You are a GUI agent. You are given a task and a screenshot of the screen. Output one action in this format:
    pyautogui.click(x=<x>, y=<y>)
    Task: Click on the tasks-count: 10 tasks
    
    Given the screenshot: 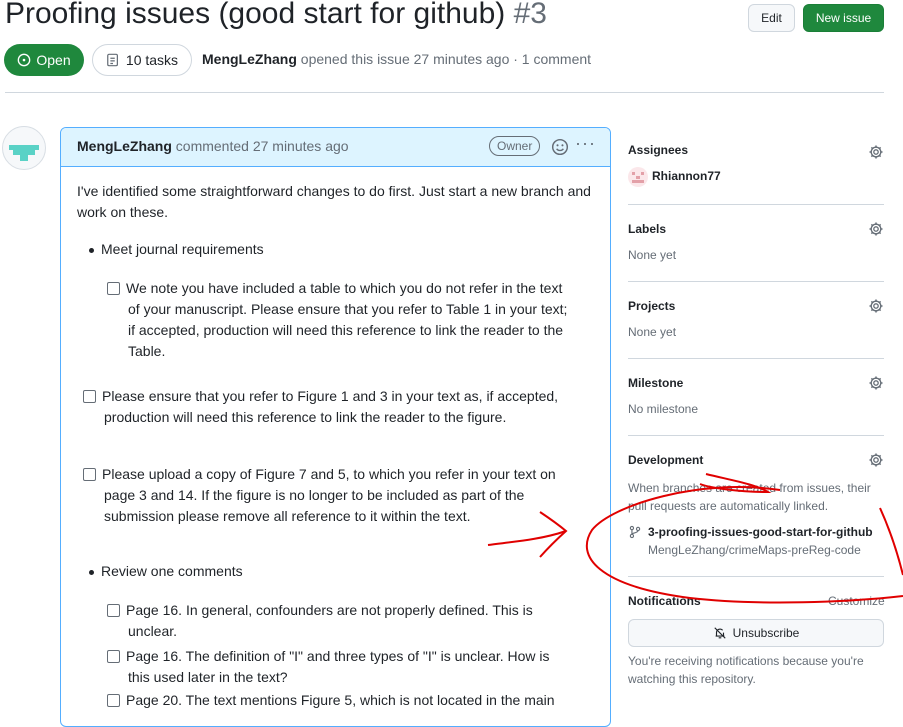 What is the action you would take?
    pyautogui.click(x=152, y=60)
    